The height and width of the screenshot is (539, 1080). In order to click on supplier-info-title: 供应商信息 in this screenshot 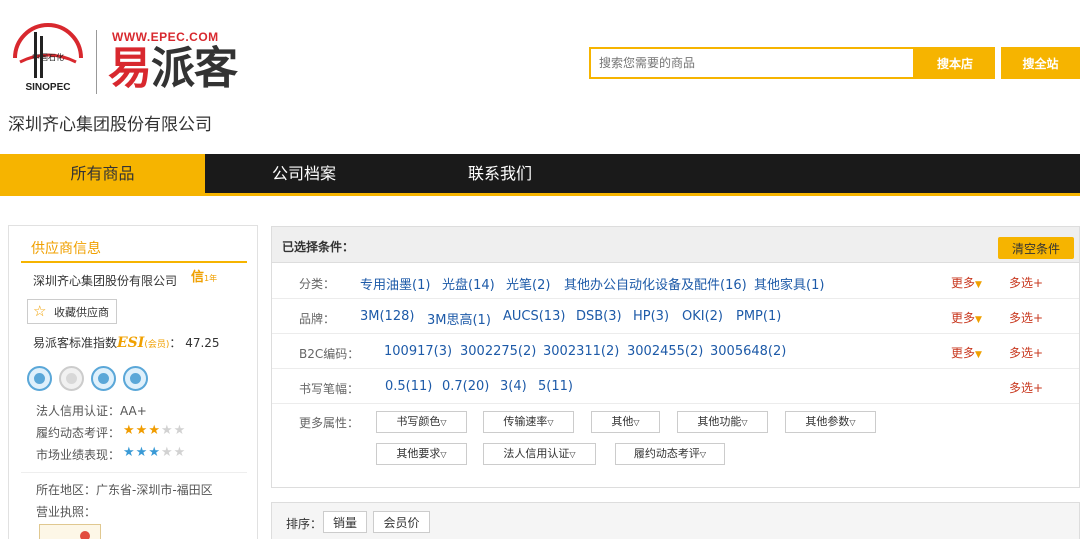, I will do `click(66, 249)`.